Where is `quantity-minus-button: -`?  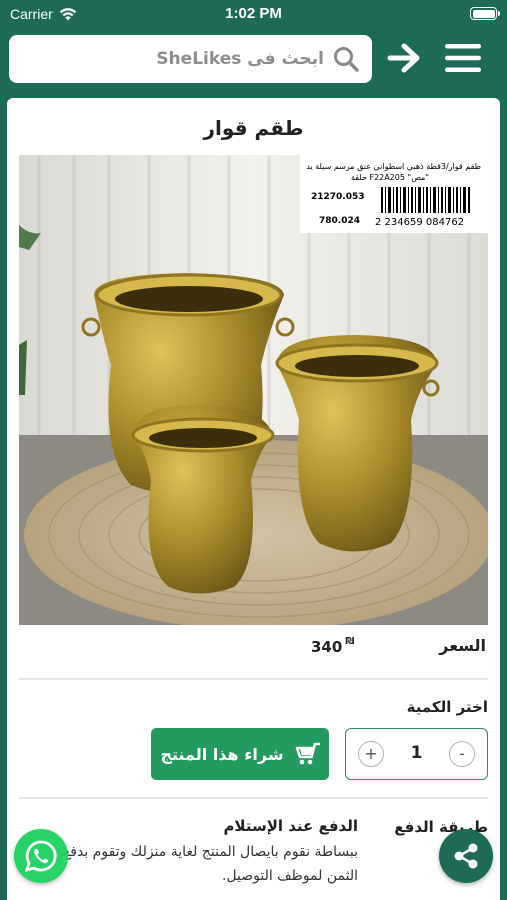 quantity-minus-button: - is located at coordinates (462, 754).